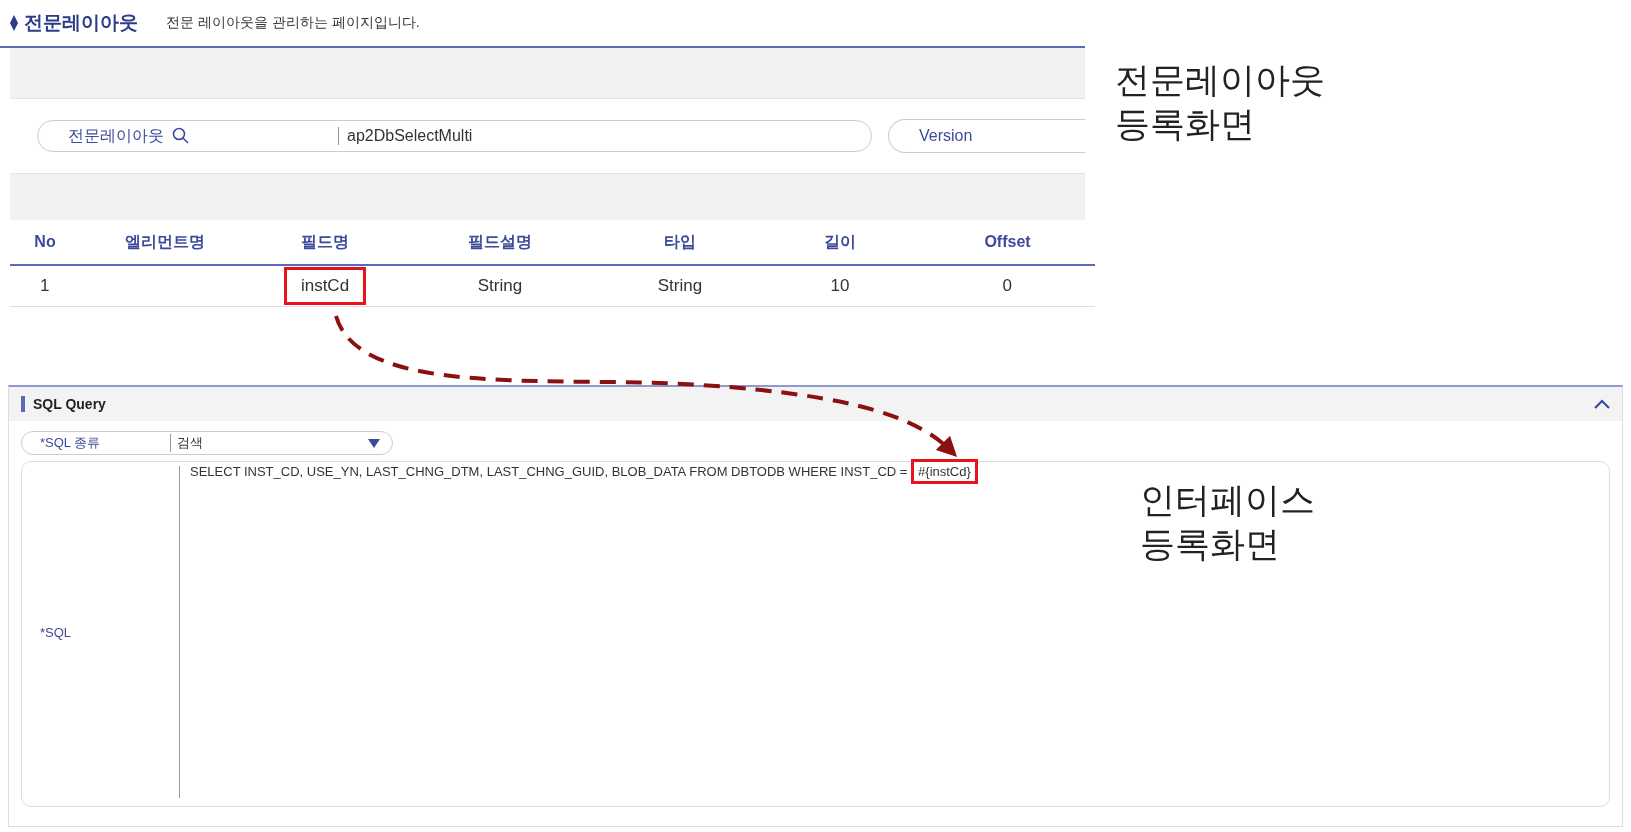  I want to click on column-header: 필드명, so click(325, 243).